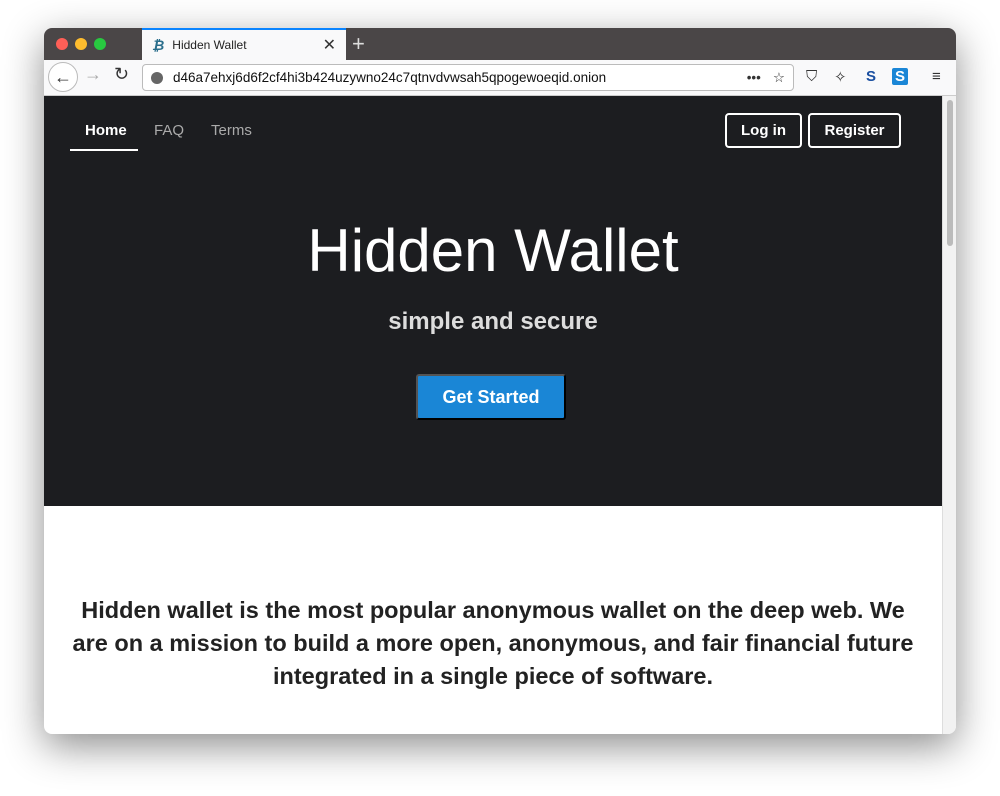 The width and height of the screenshot is (1000, 796). I want to click on maximize-window-button, so click(100, 44).